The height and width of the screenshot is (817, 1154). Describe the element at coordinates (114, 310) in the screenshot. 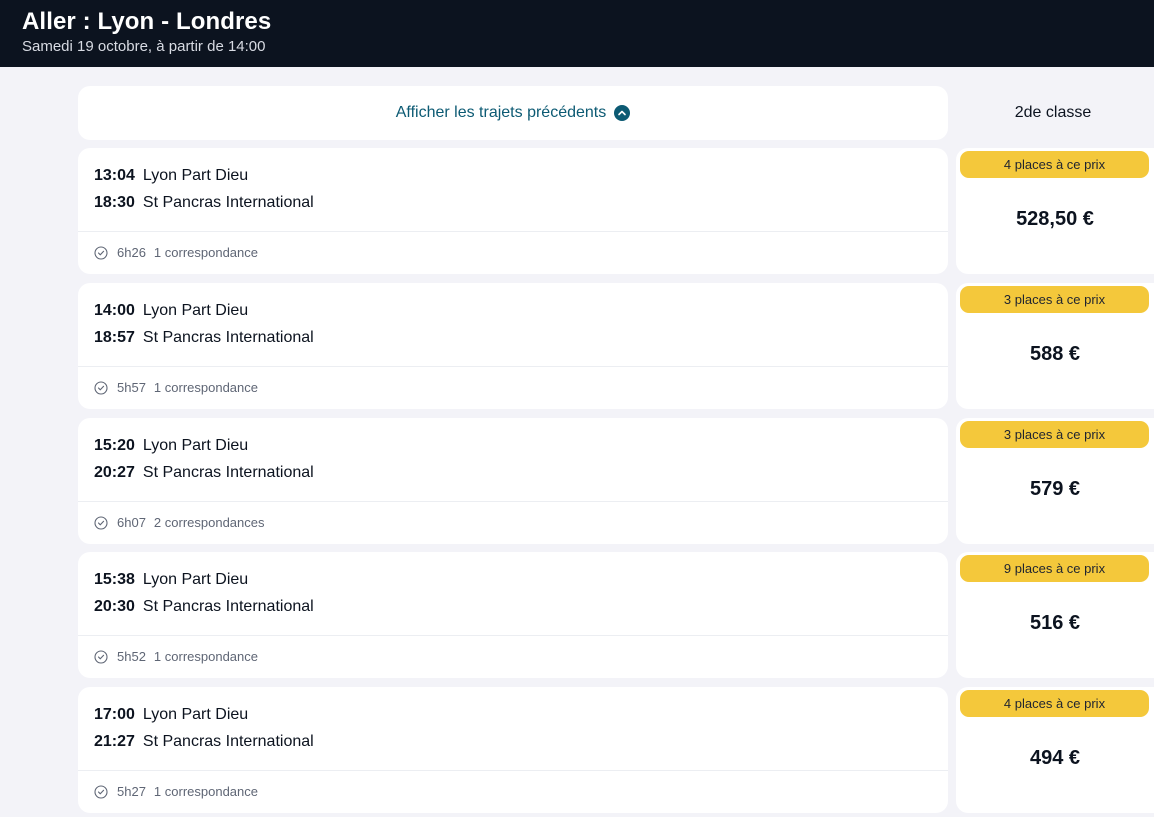

I see `departure-time: 14:00` at that location.